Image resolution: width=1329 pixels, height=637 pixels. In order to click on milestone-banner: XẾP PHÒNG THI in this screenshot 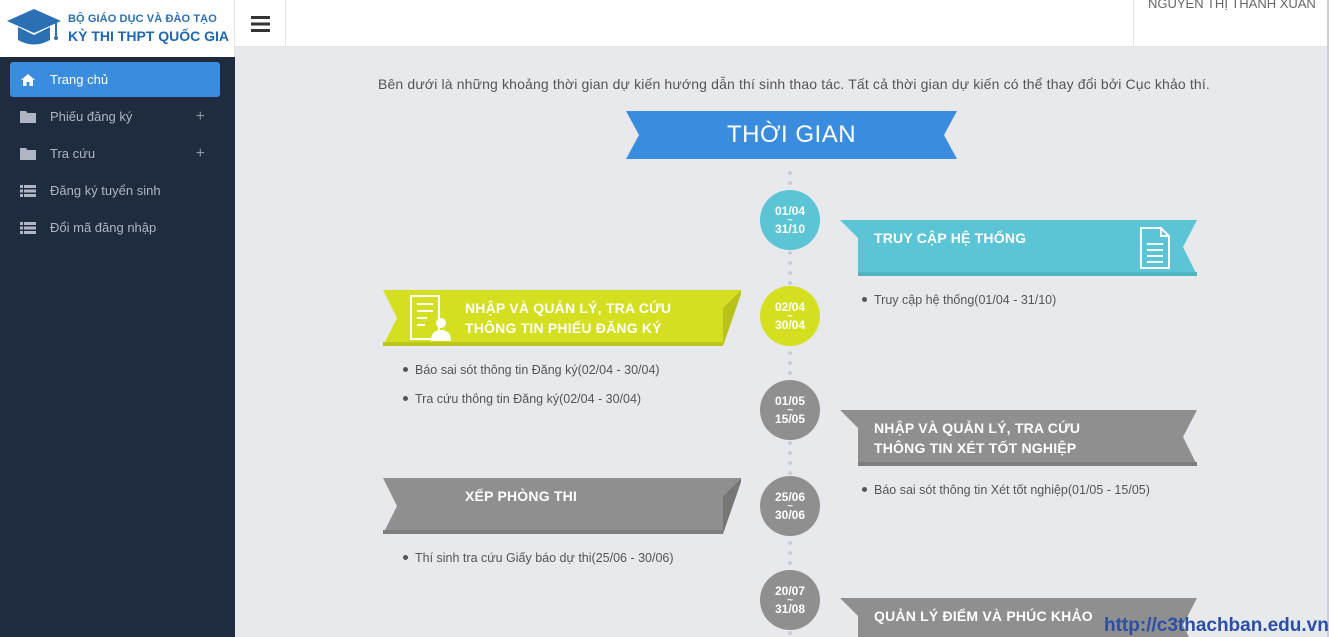, I will do `click(563, 507)`.